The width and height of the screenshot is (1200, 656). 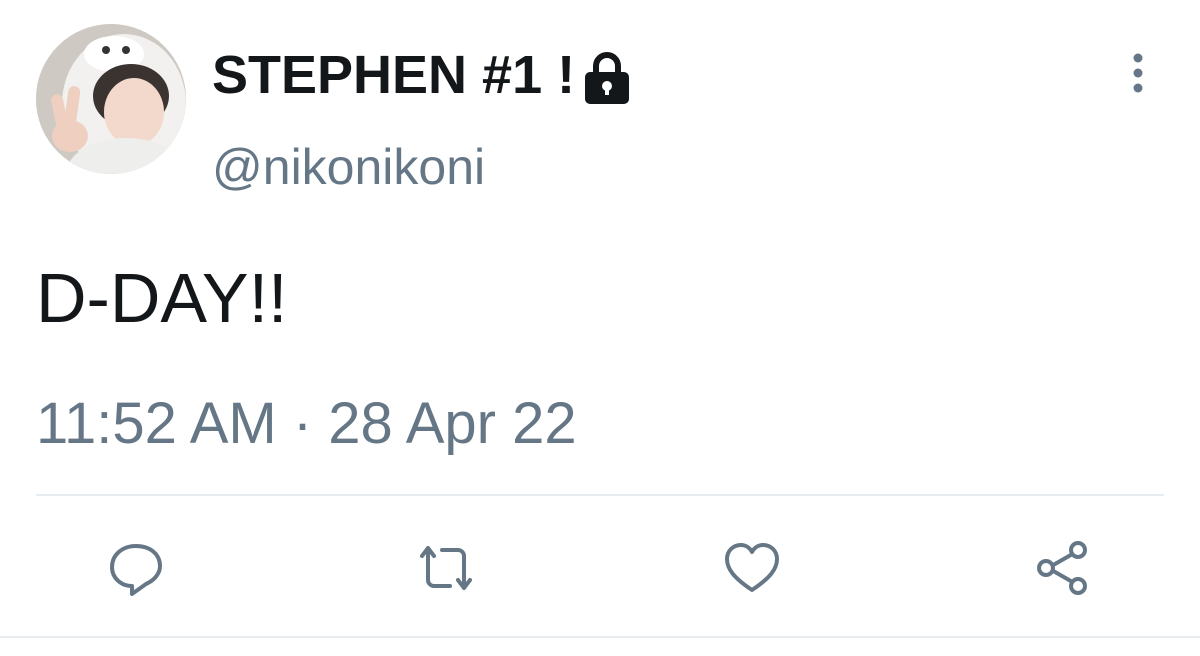 I want to click on share-button, so click(x=1062, y=568).